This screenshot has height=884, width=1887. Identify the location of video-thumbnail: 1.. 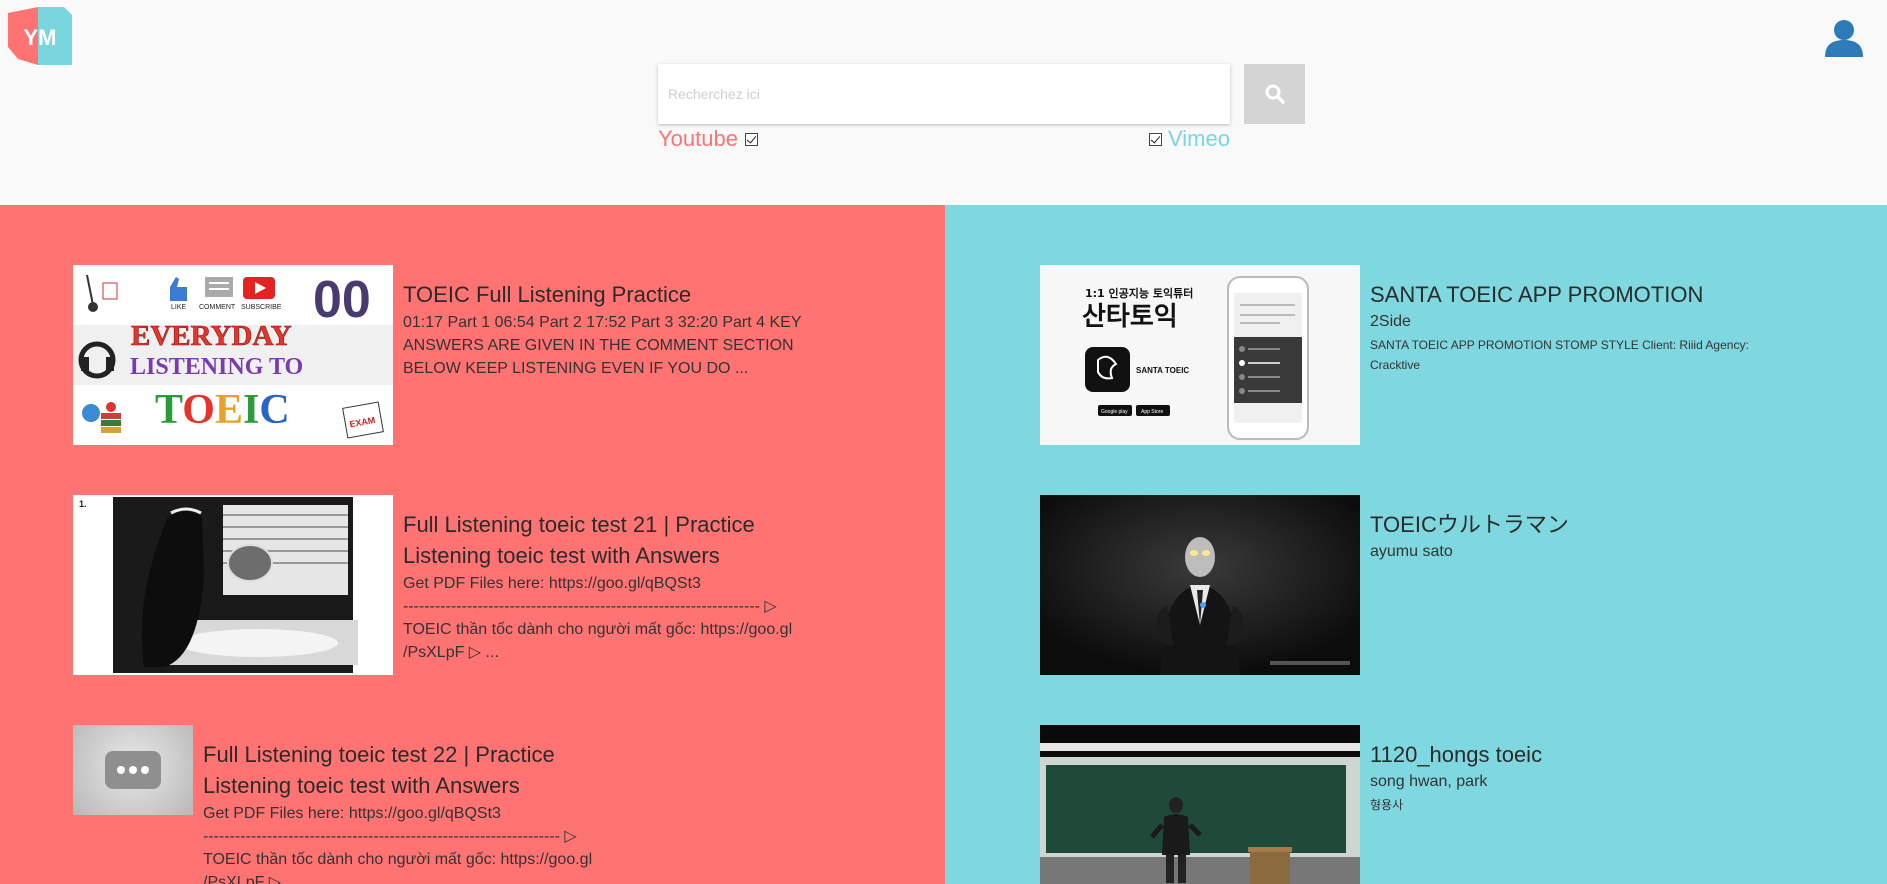
(233, 585).